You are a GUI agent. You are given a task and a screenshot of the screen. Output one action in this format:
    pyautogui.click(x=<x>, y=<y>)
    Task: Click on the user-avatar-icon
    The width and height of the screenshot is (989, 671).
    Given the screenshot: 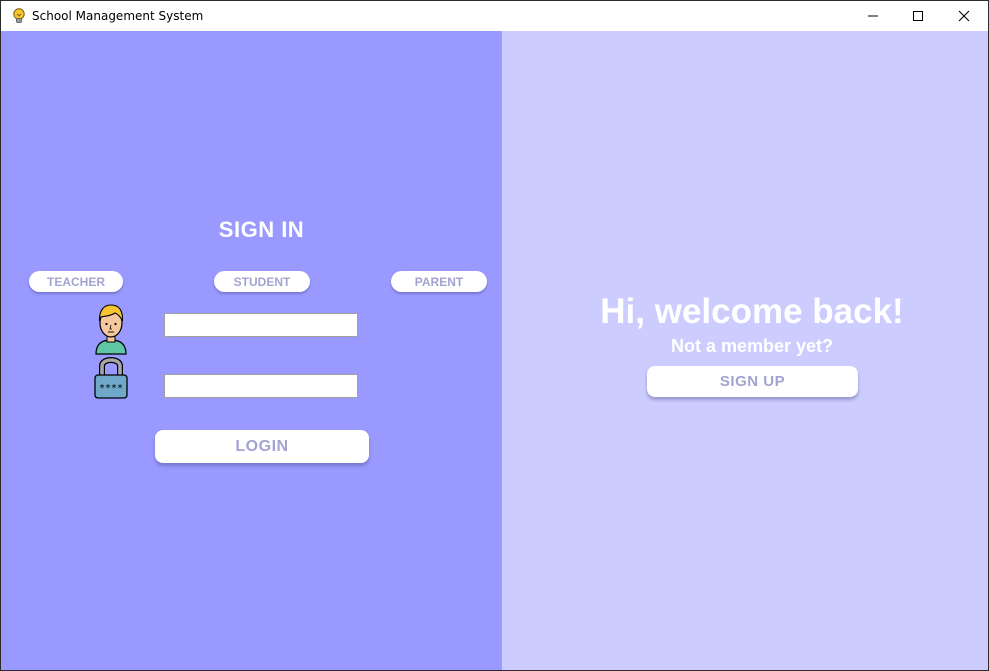 What is the action you would take?
    pyautogui.click(x=111, y=329)
    